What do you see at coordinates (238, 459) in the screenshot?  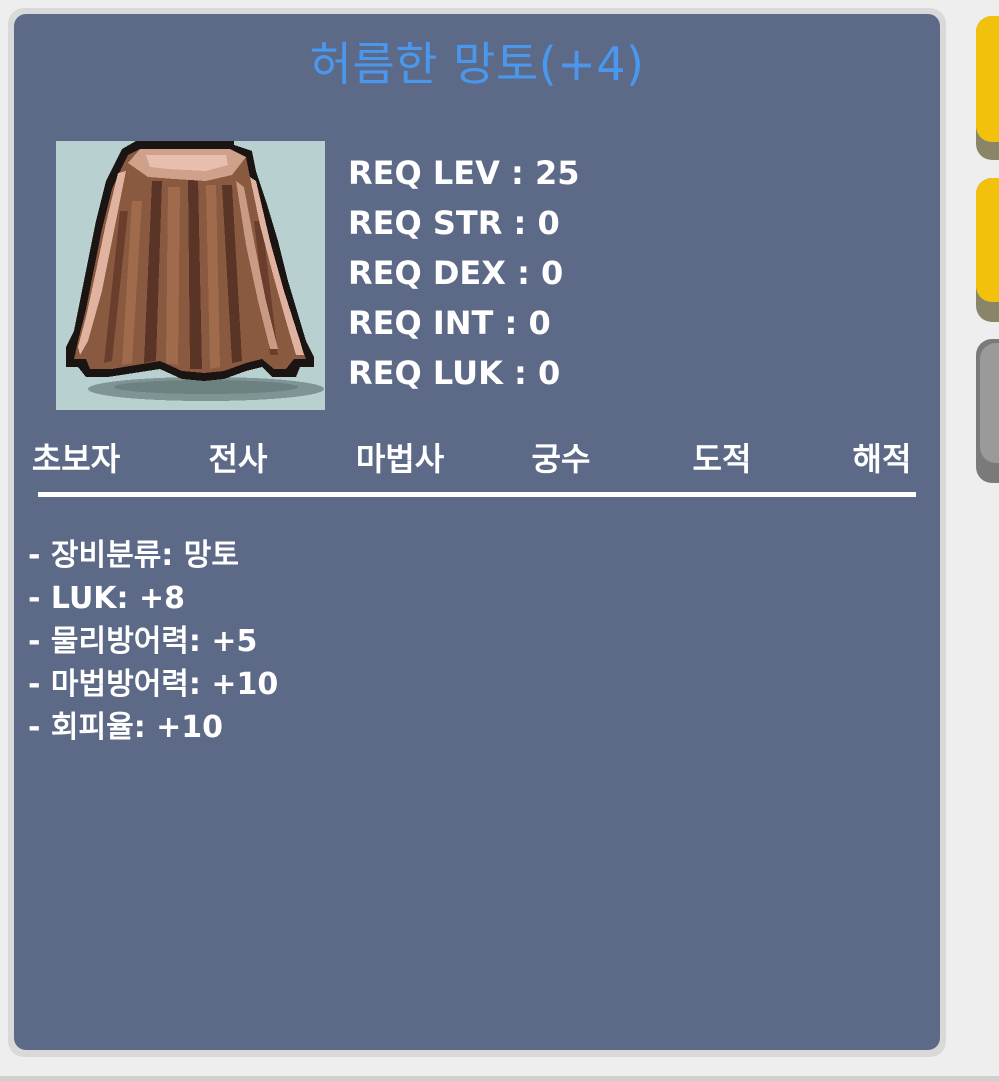 I see `job-warrior: 전사` at bounding box center [238, 459].